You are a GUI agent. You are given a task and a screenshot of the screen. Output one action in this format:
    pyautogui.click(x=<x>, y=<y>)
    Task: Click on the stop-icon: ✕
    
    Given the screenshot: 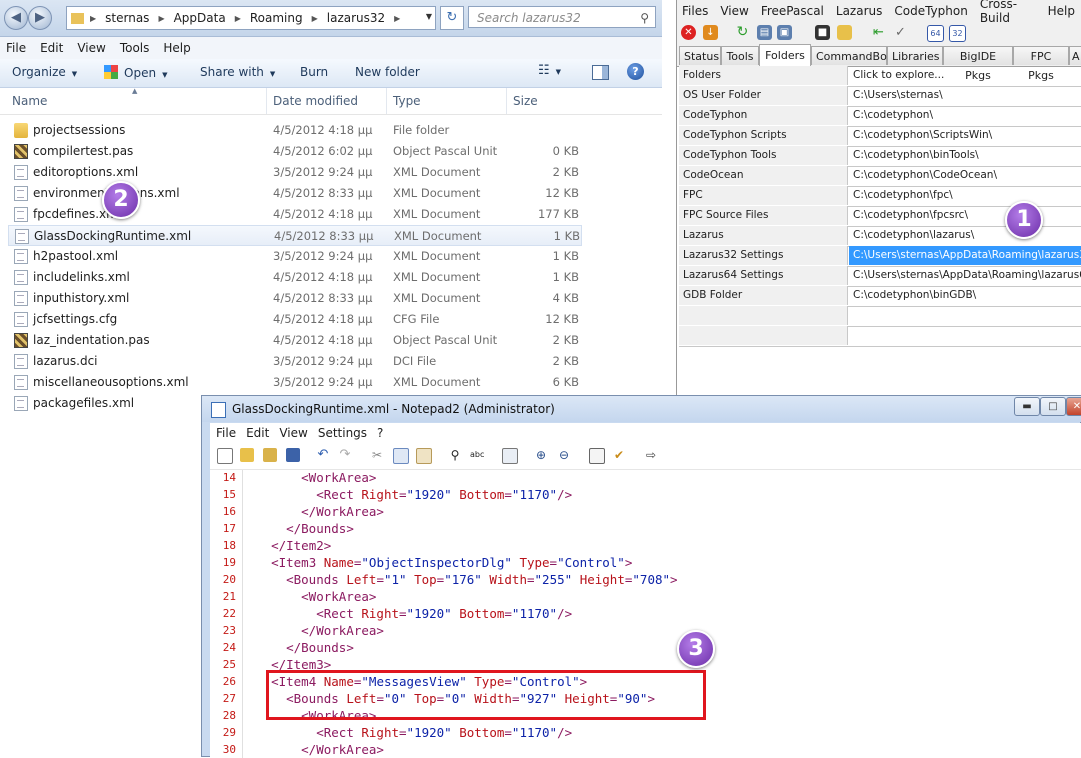 What is the action you would take?
    pyautogui.click(x=688, y=32)
    